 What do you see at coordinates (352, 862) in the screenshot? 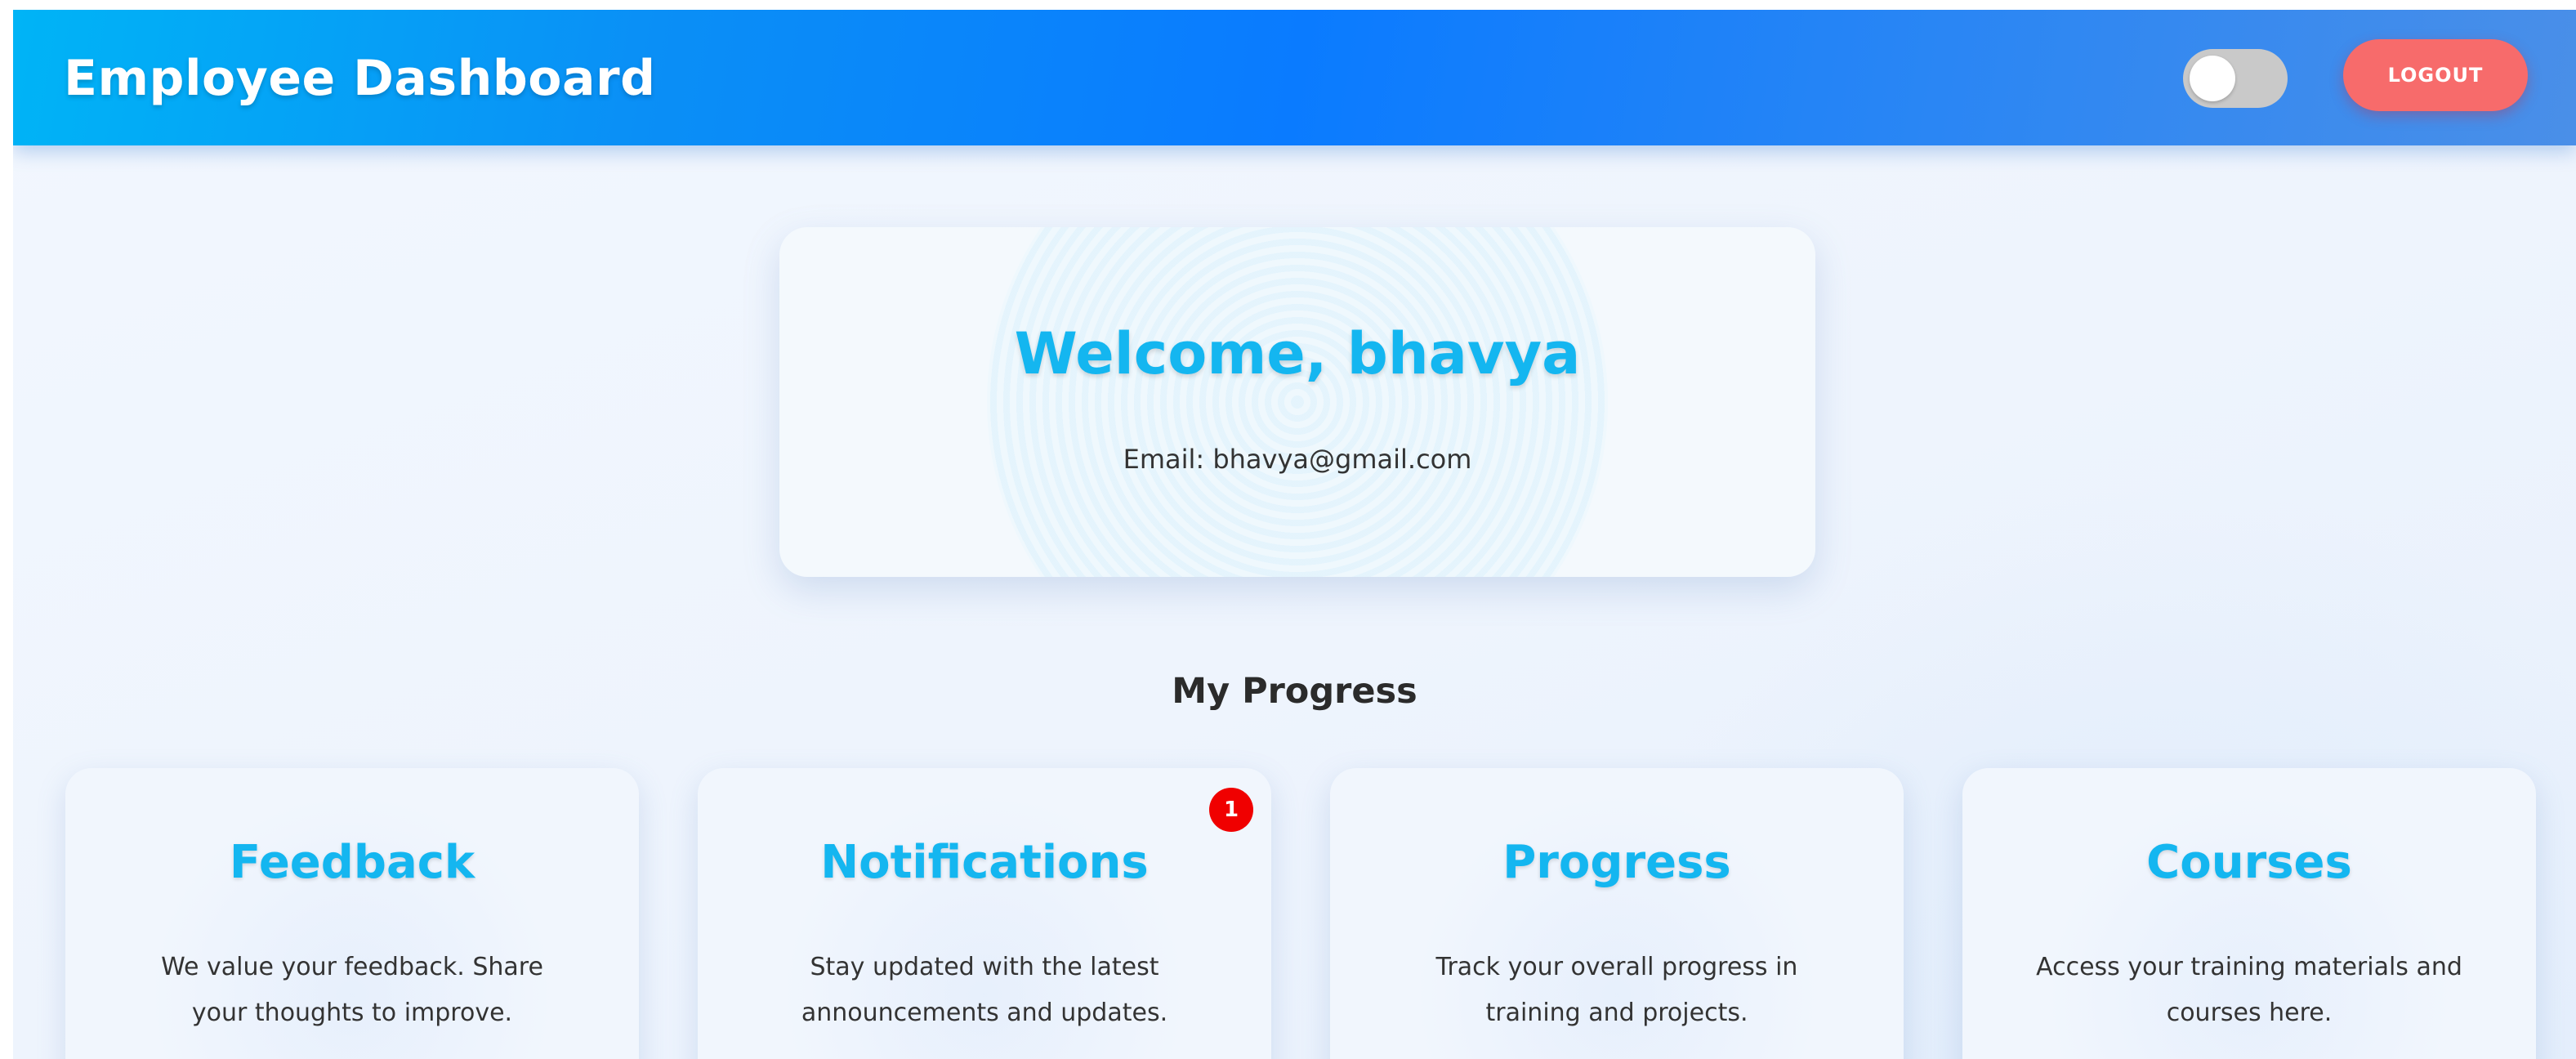
I see `card-title: Feedback` at bounding box center [352, 862].